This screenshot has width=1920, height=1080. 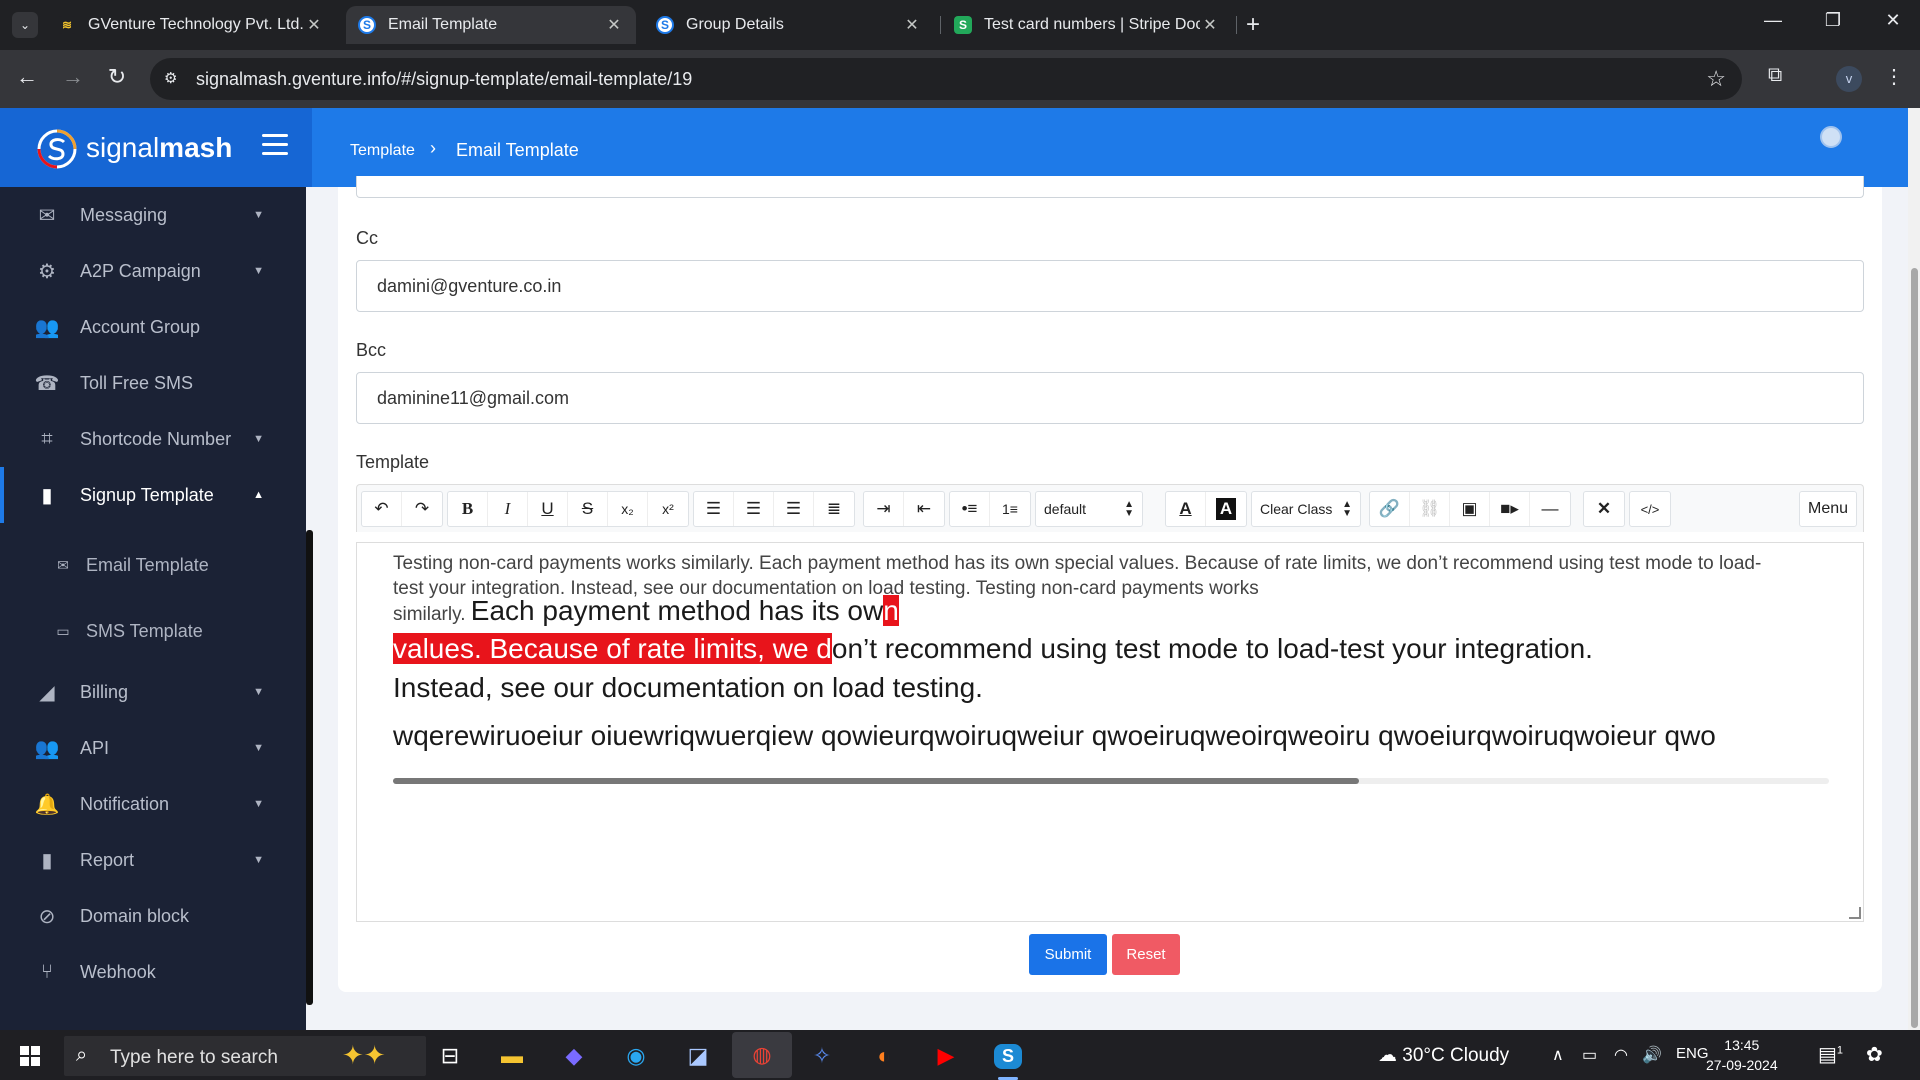 What do you see at coordinates (1650, 509) in the screenshot?
I see `code-view-icon: </>` at bounding box center [1650, 509].